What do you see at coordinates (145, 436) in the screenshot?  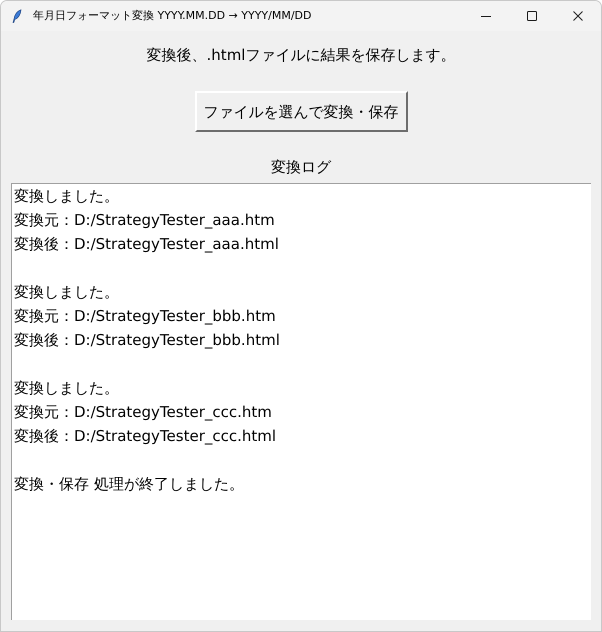 I see `log-line: 変換後：D:/StrategyTester_ccc.html` at bounding box center [145, 436].